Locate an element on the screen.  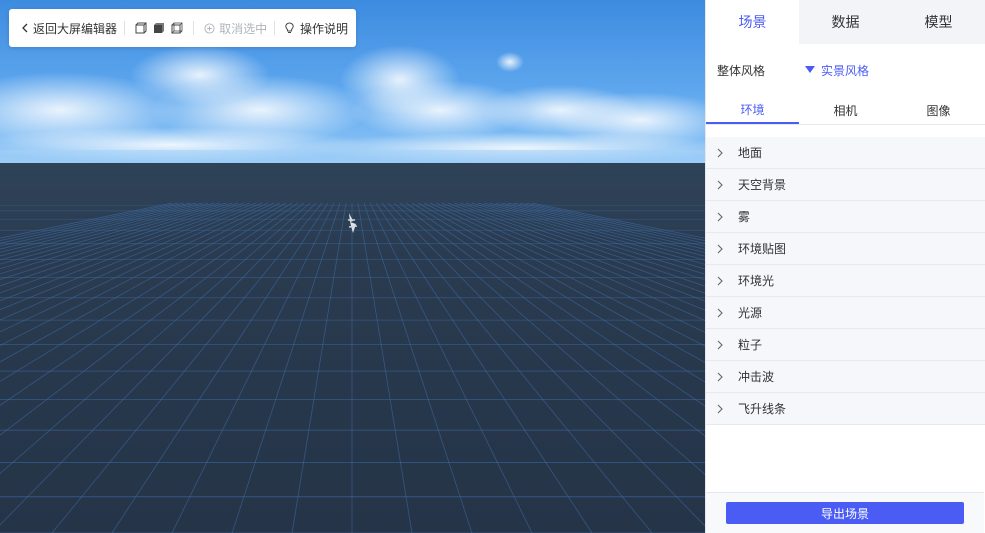
subtab-image: 图像 is located at coordinates (938, 110).